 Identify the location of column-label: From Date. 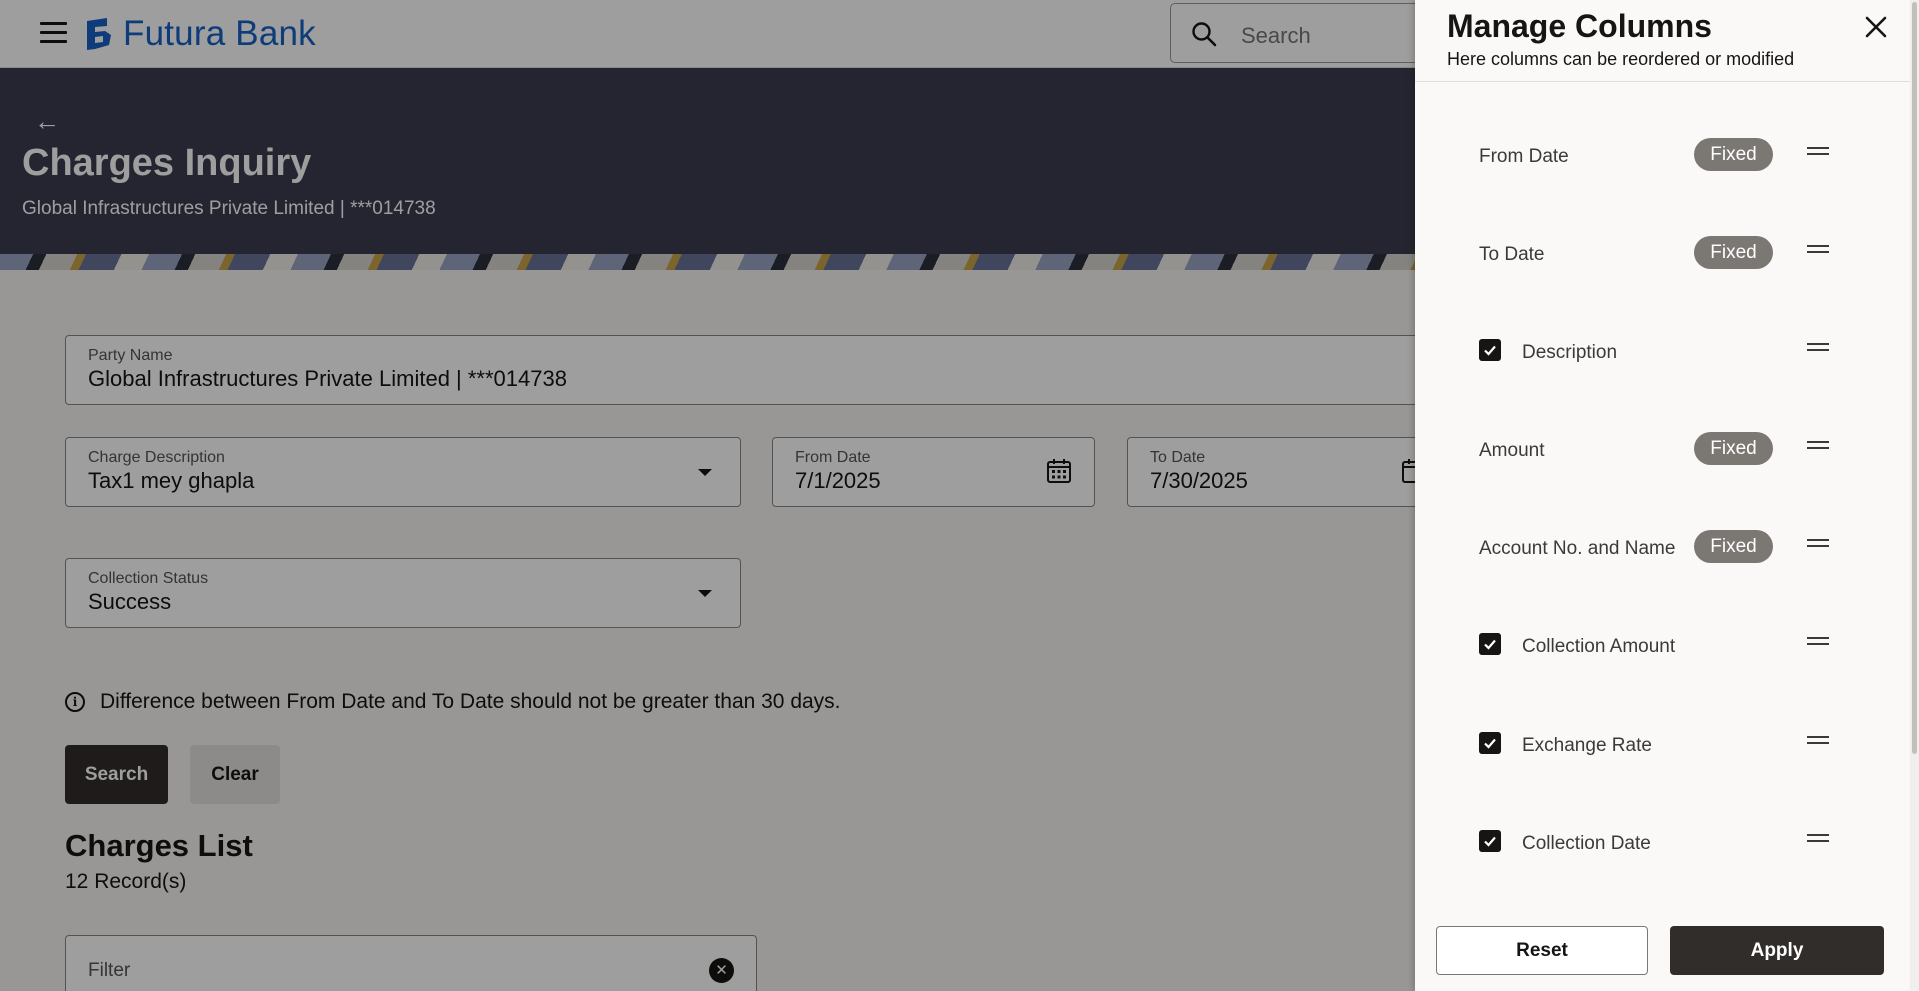
(1524, 156).